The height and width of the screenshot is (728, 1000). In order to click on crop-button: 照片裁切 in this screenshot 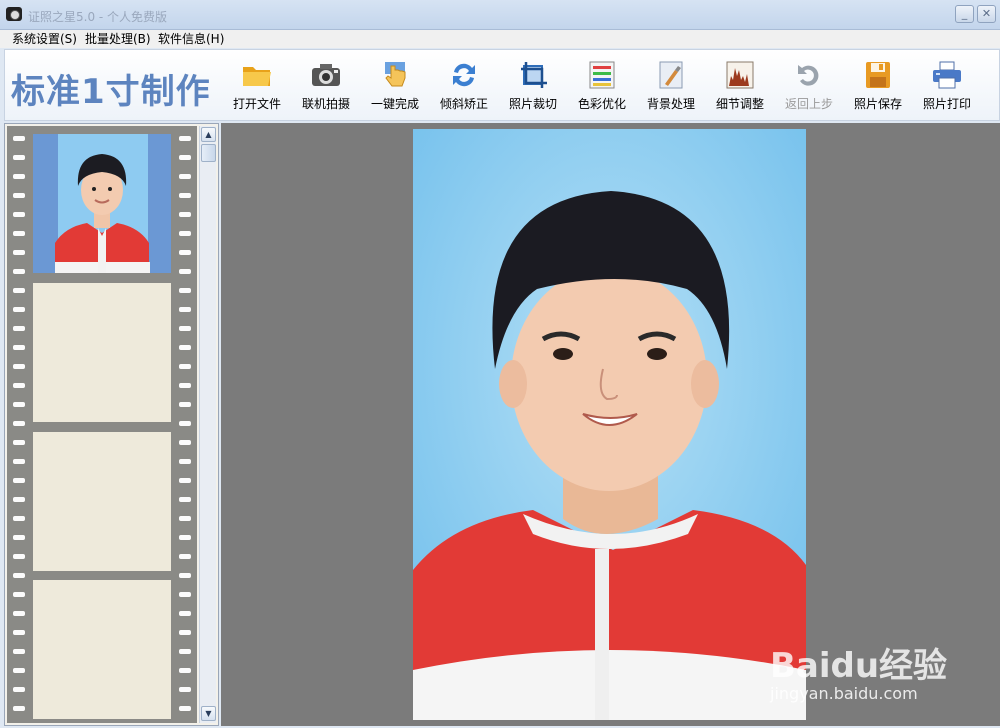, I will do `click(533, 88)`.